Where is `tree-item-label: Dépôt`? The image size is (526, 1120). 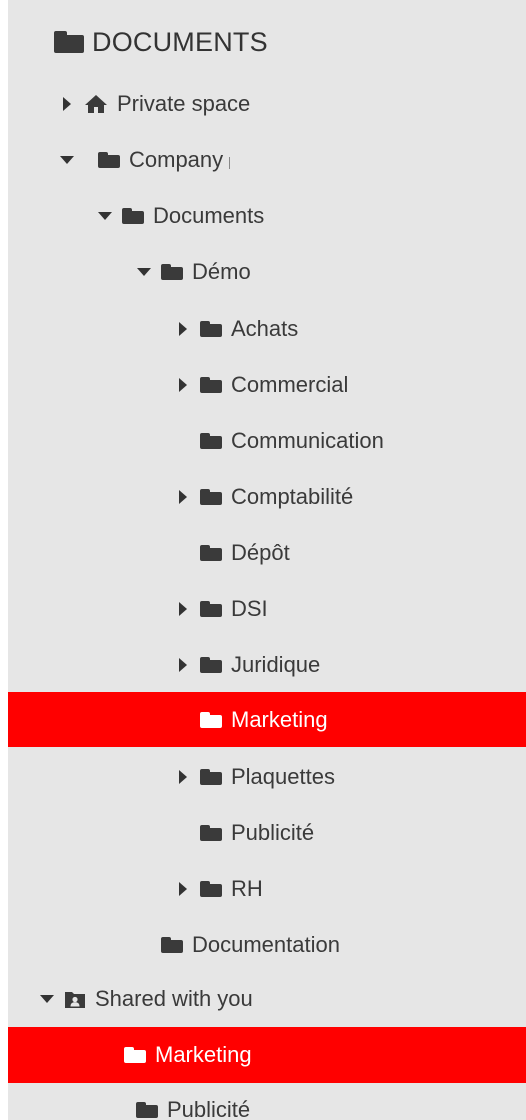
tree-item-label: Dépôt is located at coordinates (260, 552).